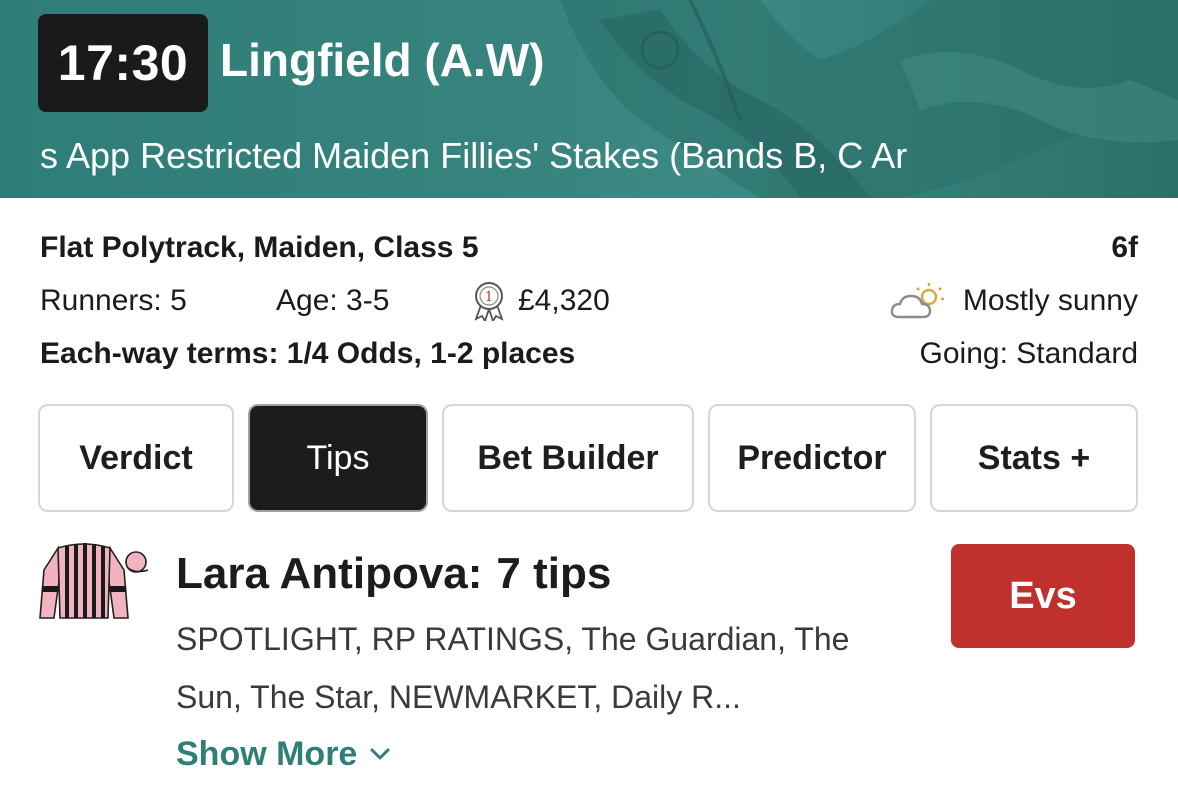 The width and height of the screenshot is (1178, 800). Describe the element at coordinates (812, 458) in the screenshot. I see `tab-predictor: Predictor` at that location.